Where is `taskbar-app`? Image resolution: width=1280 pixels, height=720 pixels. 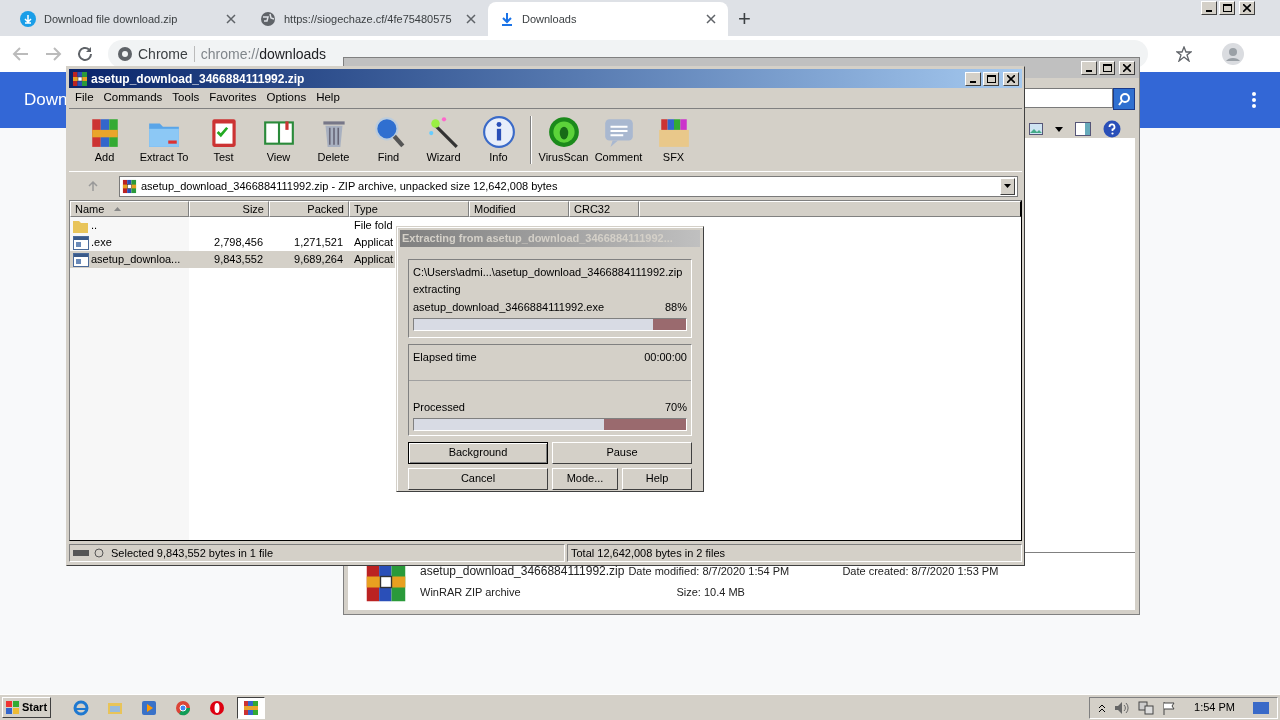 taskbar-app is located at coordinates (251, 707).